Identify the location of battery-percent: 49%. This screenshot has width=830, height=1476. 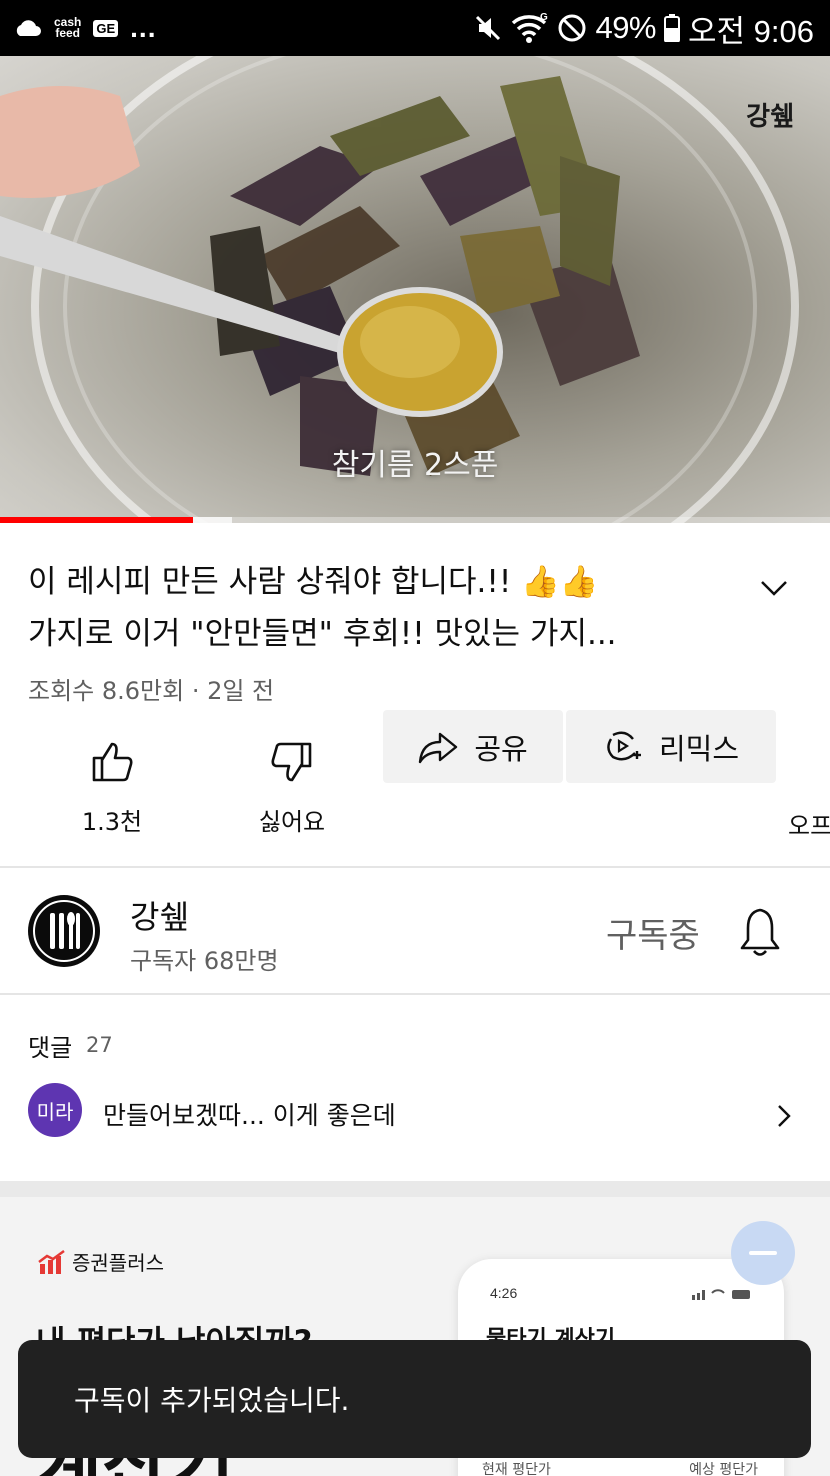
(625, 27).